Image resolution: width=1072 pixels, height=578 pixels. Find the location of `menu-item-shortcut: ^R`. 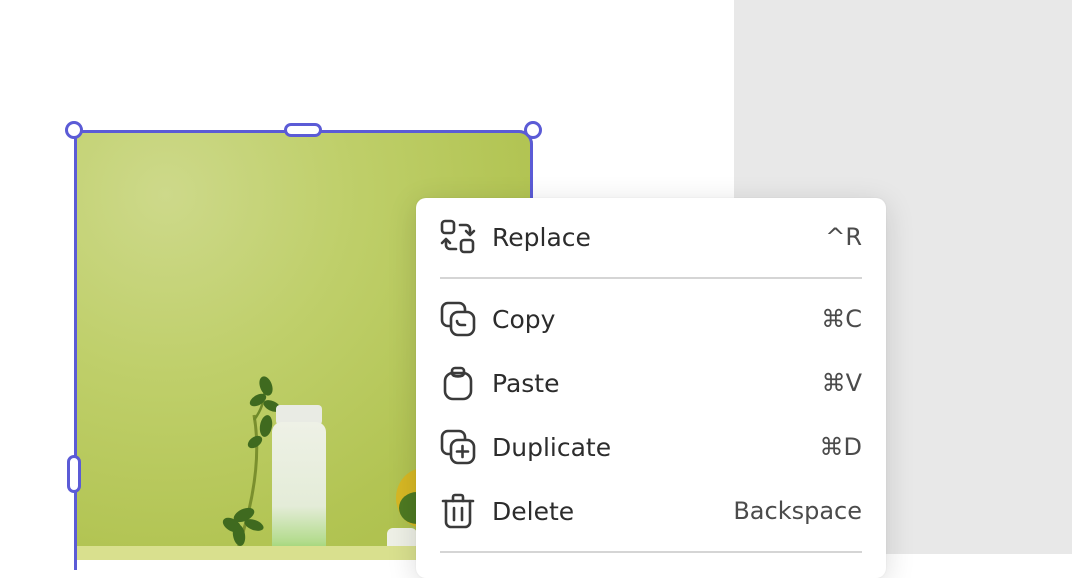

menu-item-shortcut: ^R is located at coordinates (843, 237).